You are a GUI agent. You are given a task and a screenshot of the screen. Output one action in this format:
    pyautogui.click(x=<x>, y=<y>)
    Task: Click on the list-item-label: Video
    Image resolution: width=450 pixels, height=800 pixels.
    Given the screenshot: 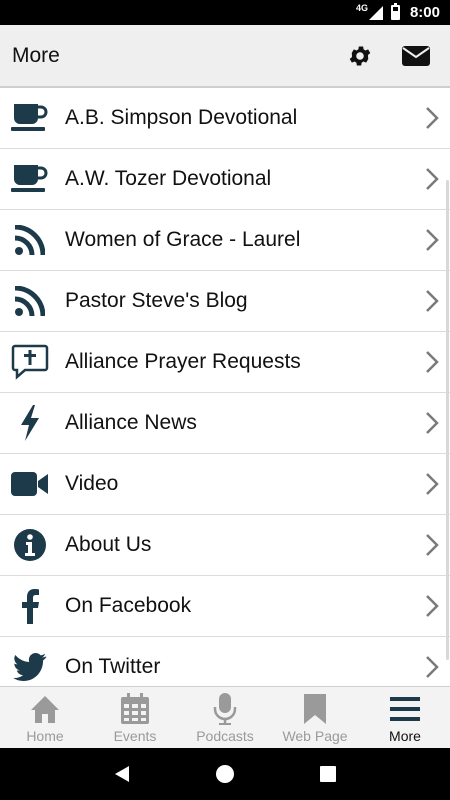 What is the action you would take?
    pyautogui.click(x=92, y=483)
    